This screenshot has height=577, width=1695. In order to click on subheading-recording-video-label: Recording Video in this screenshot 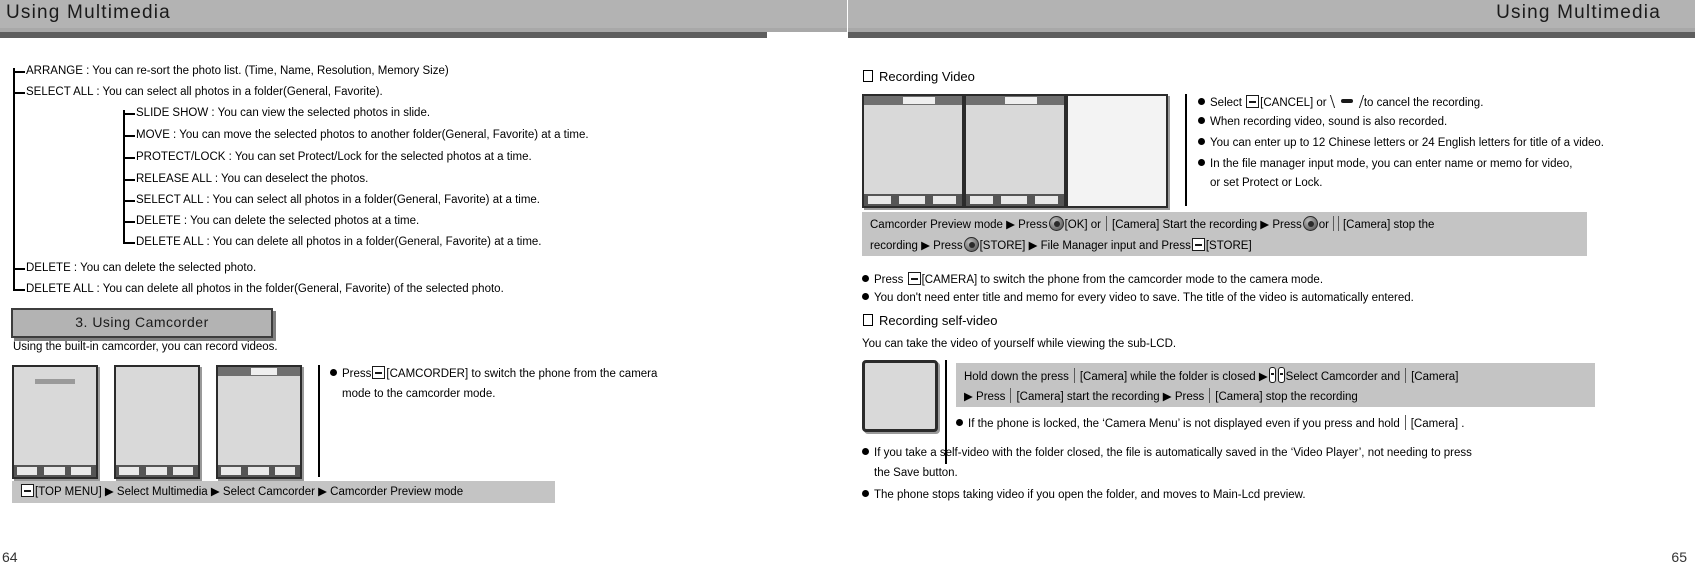, I will do `click(927, 76)`.